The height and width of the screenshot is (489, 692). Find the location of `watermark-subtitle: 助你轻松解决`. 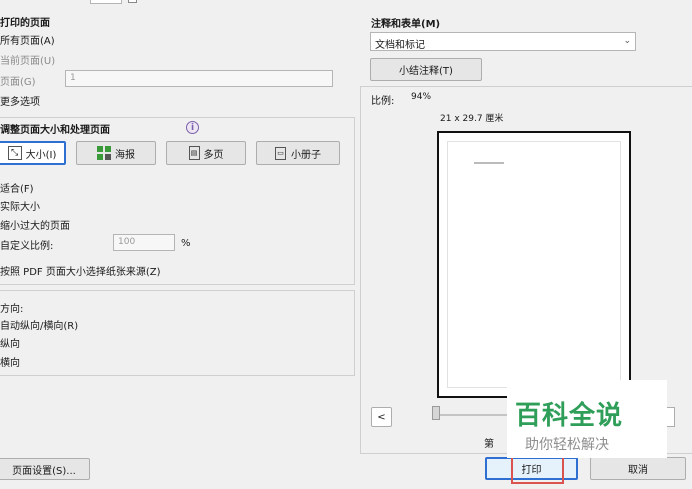

watermark-subtitle: 助你轻松解决 is located at coordinates (567, 445).